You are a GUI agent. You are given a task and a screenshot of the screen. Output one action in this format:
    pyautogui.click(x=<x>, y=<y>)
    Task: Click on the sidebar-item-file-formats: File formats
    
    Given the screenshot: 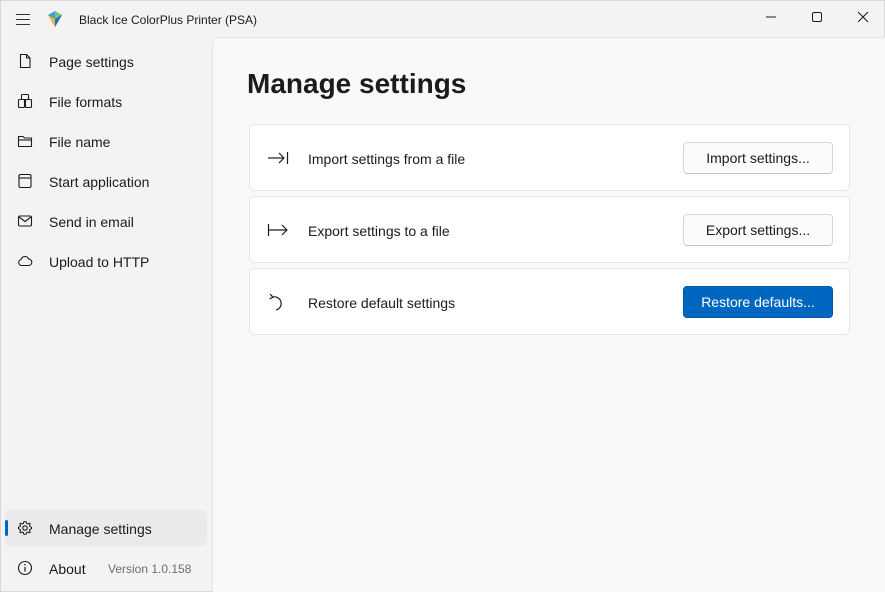 What is the action you would take?
    pyautogui.click(x=106, y=101)
    